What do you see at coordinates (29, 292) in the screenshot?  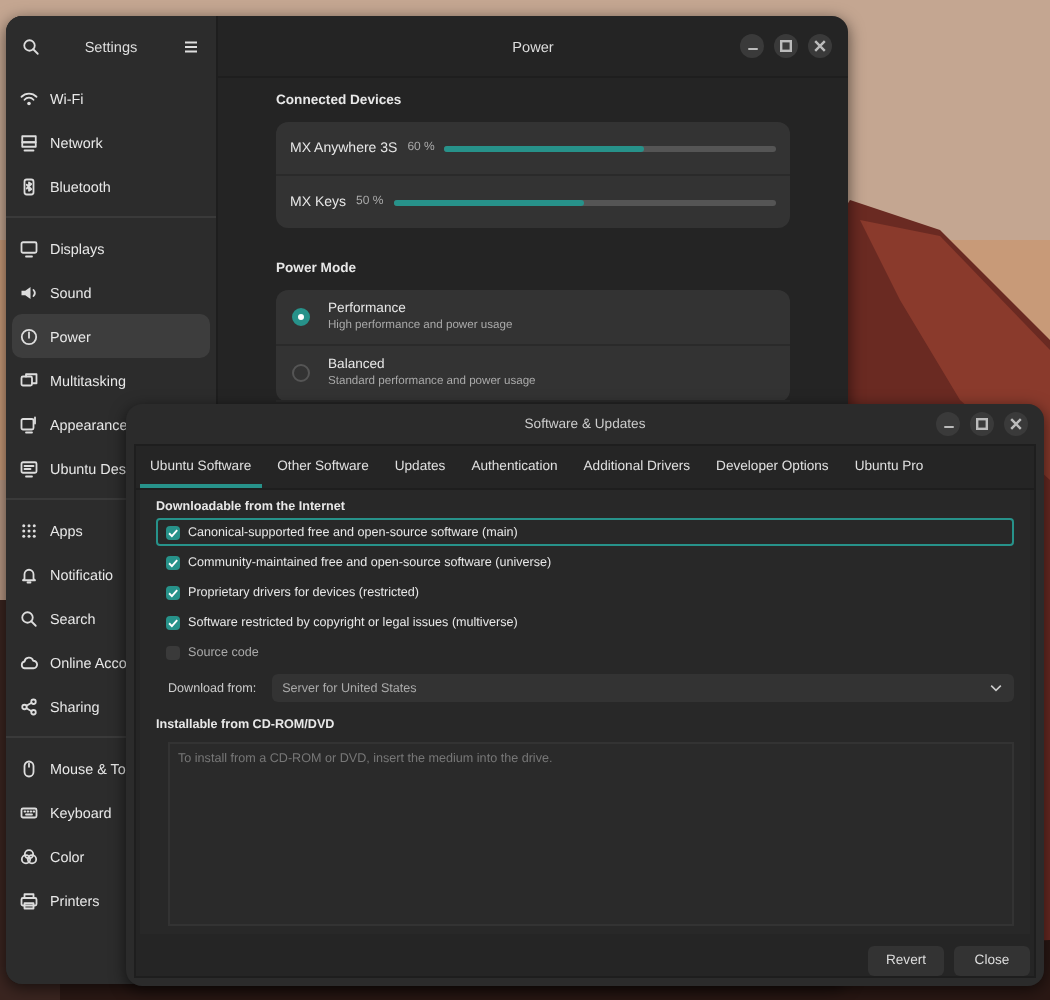 I see `speaker-icon` at bounding box center [29, 292].